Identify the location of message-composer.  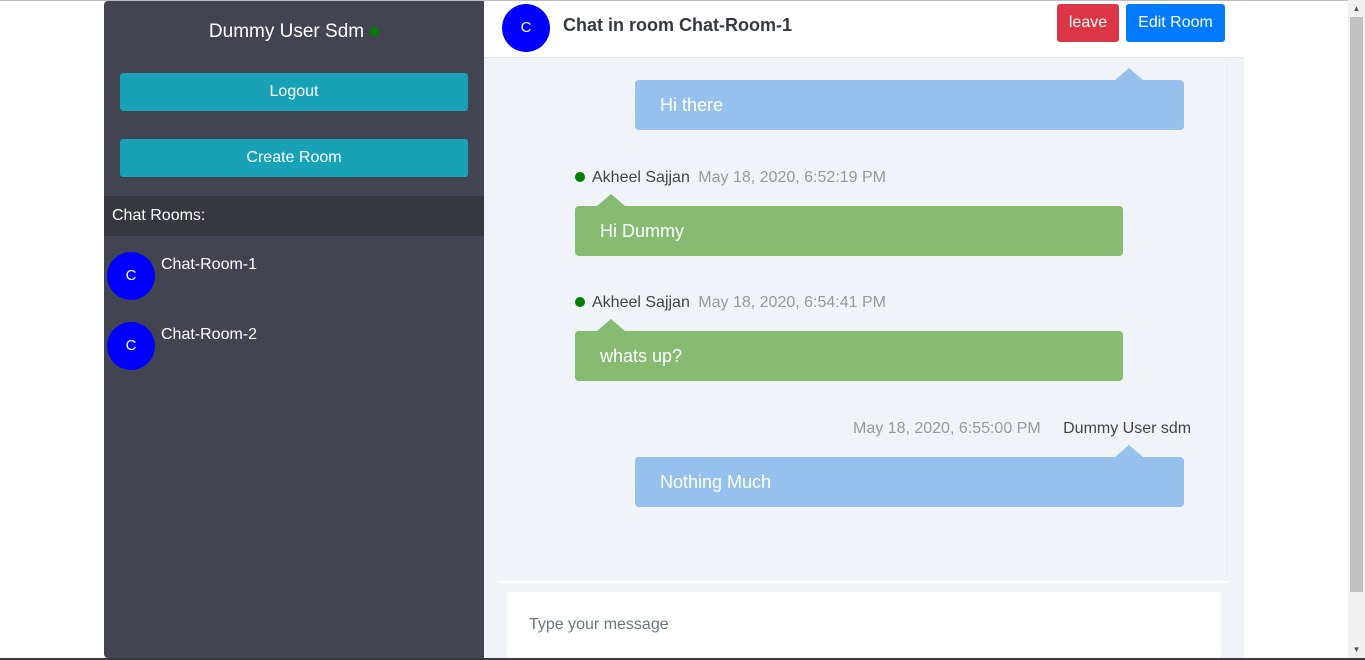
(863, 619).